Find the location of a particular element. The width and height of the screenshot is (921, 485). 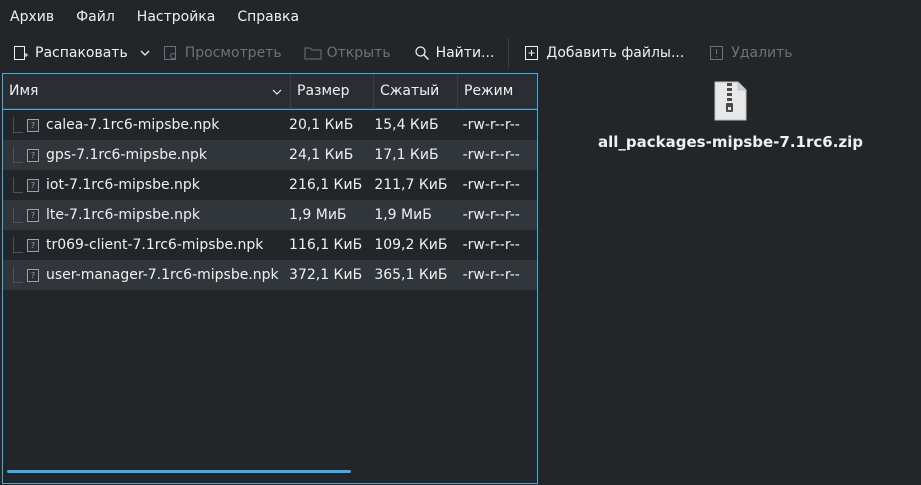

file-compressed: 211,7 КиБ is located at coordinates (411, 185).